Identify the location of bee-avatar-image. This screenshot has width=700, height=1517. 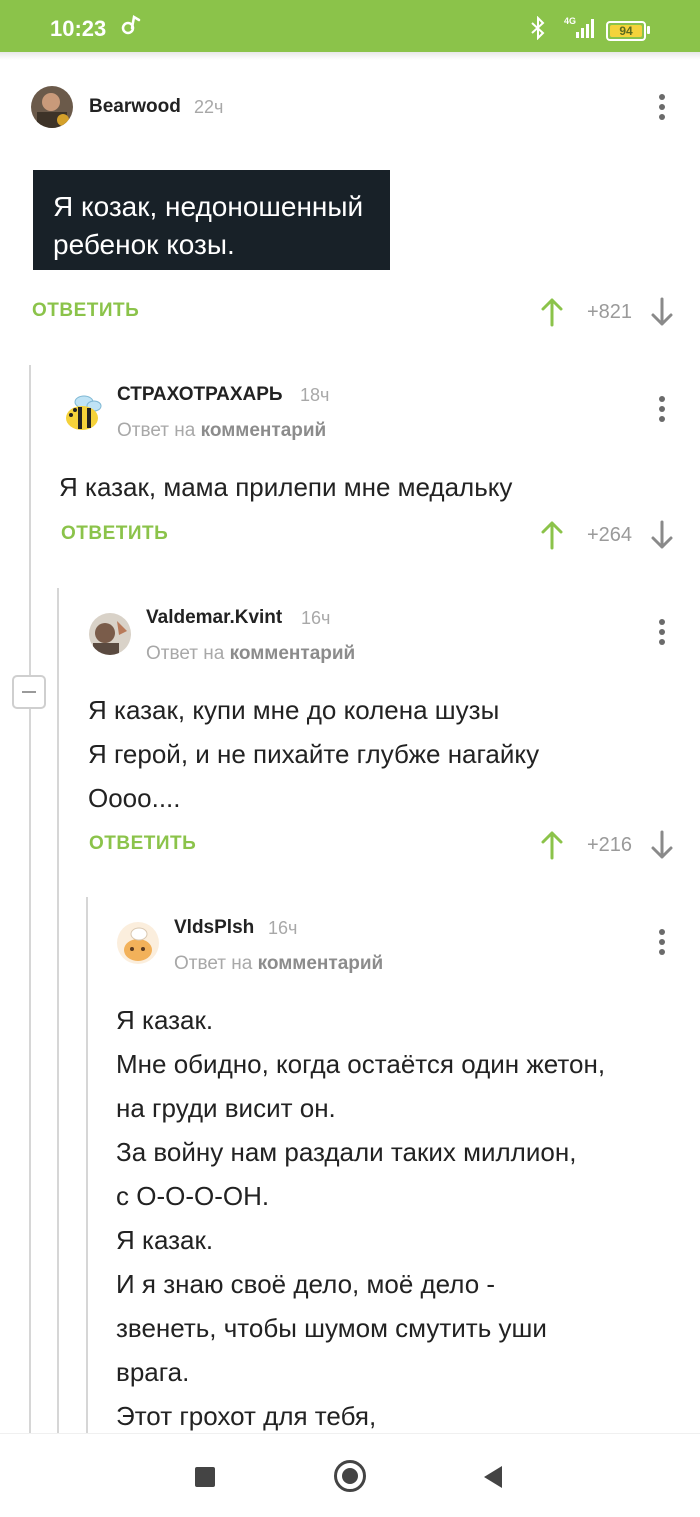
(84, 412).